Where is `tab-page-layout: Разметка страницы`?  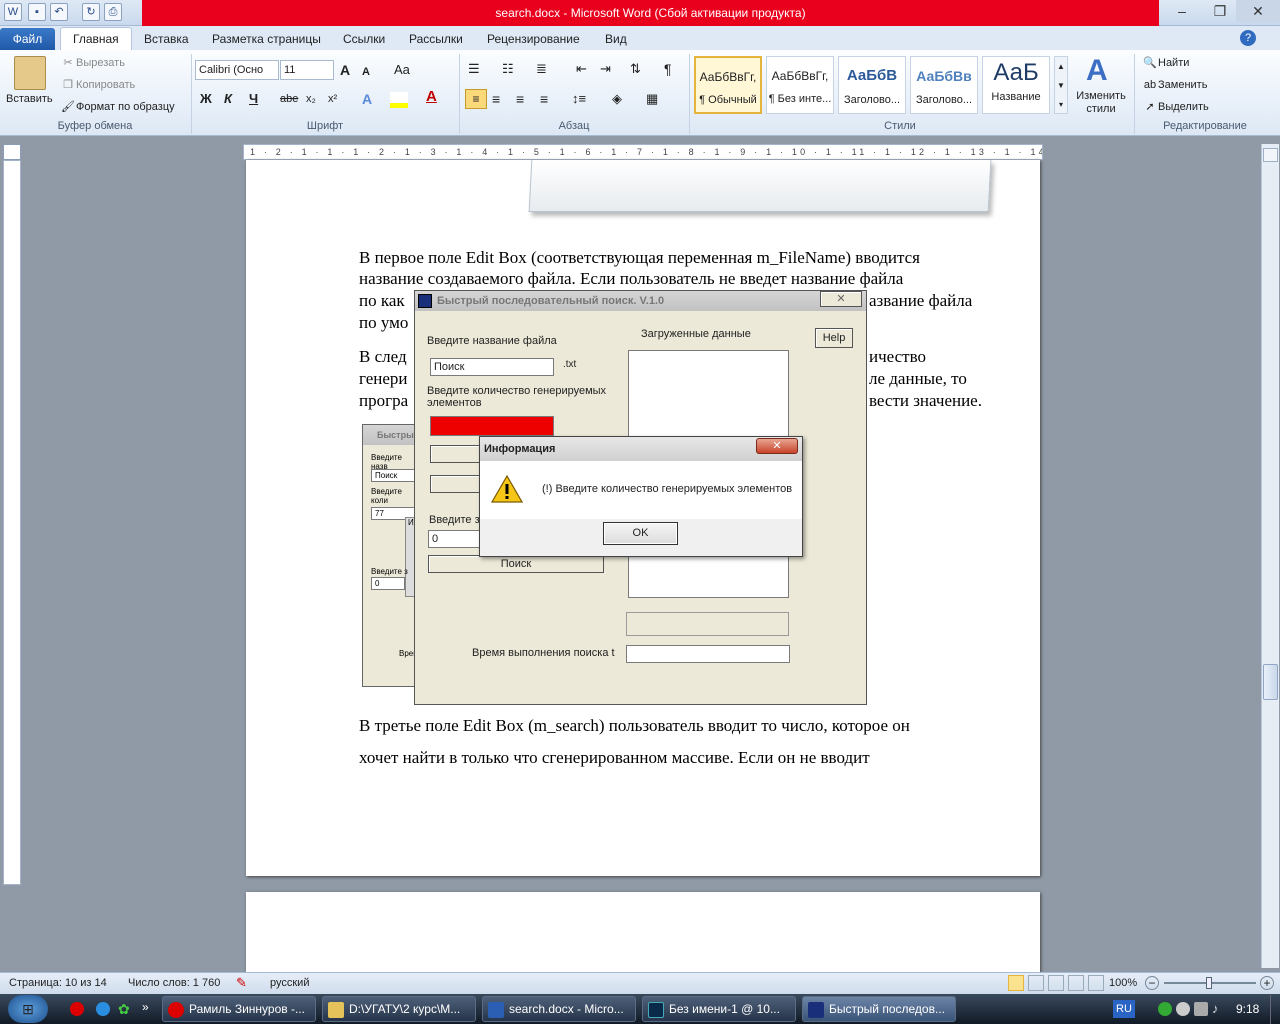
tab-page-layout: Разметка страницы is located at coordinates (266, 39).